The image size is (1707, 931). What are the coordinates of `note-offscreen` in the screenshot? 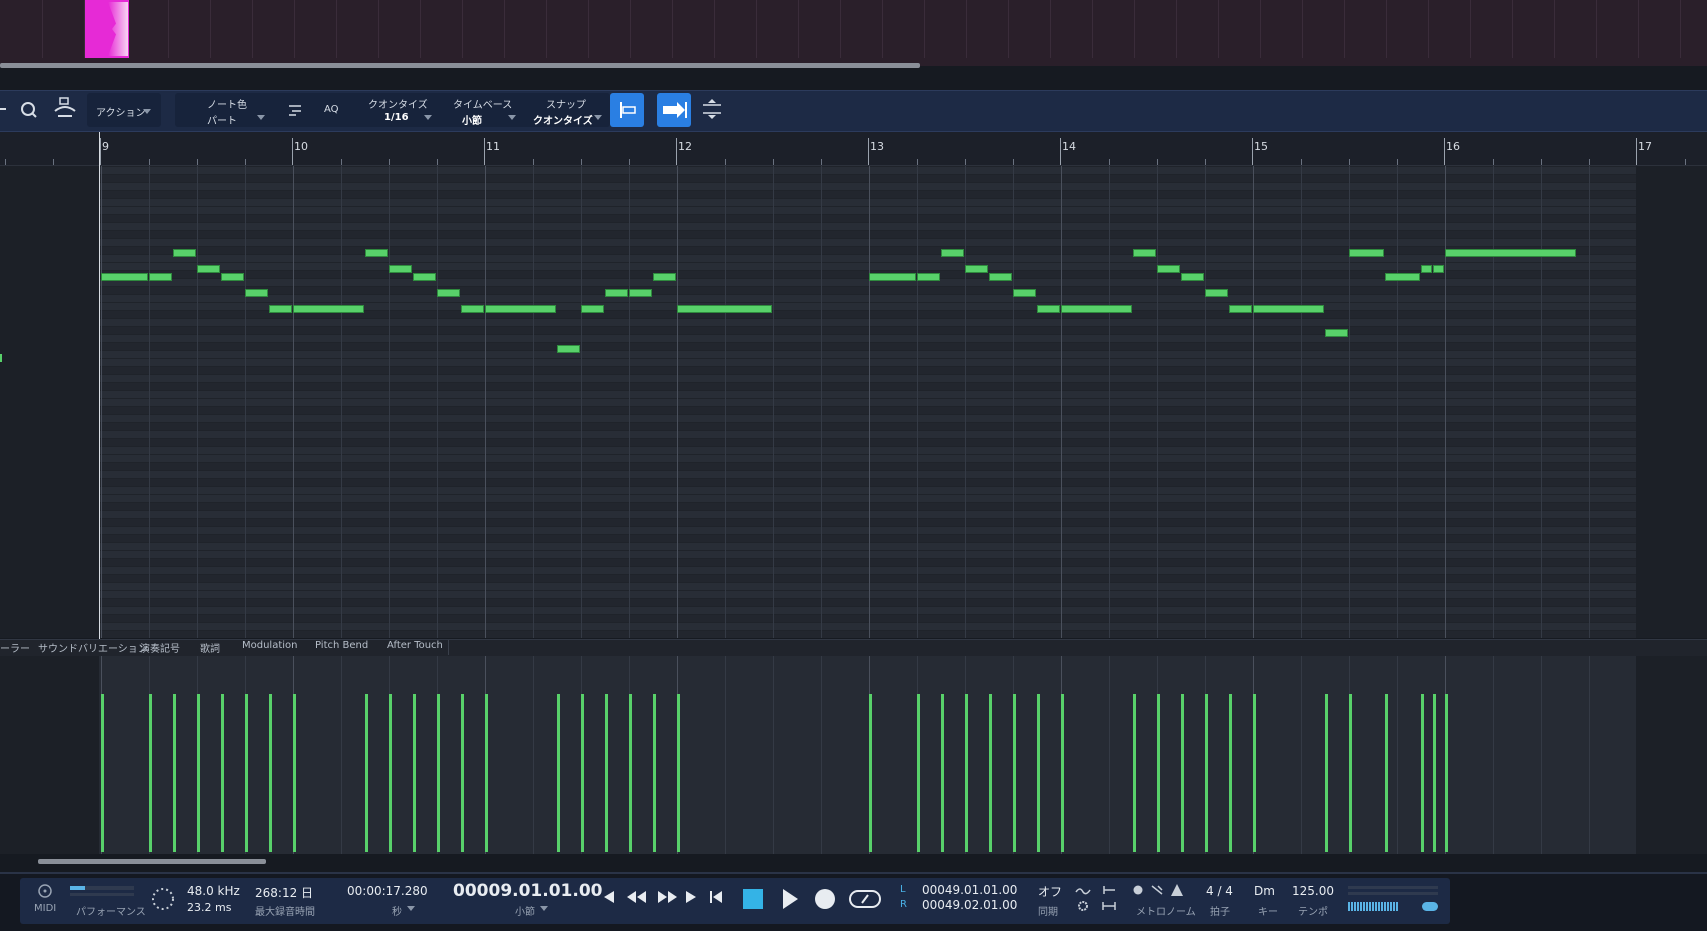 It's located at (1, 358).